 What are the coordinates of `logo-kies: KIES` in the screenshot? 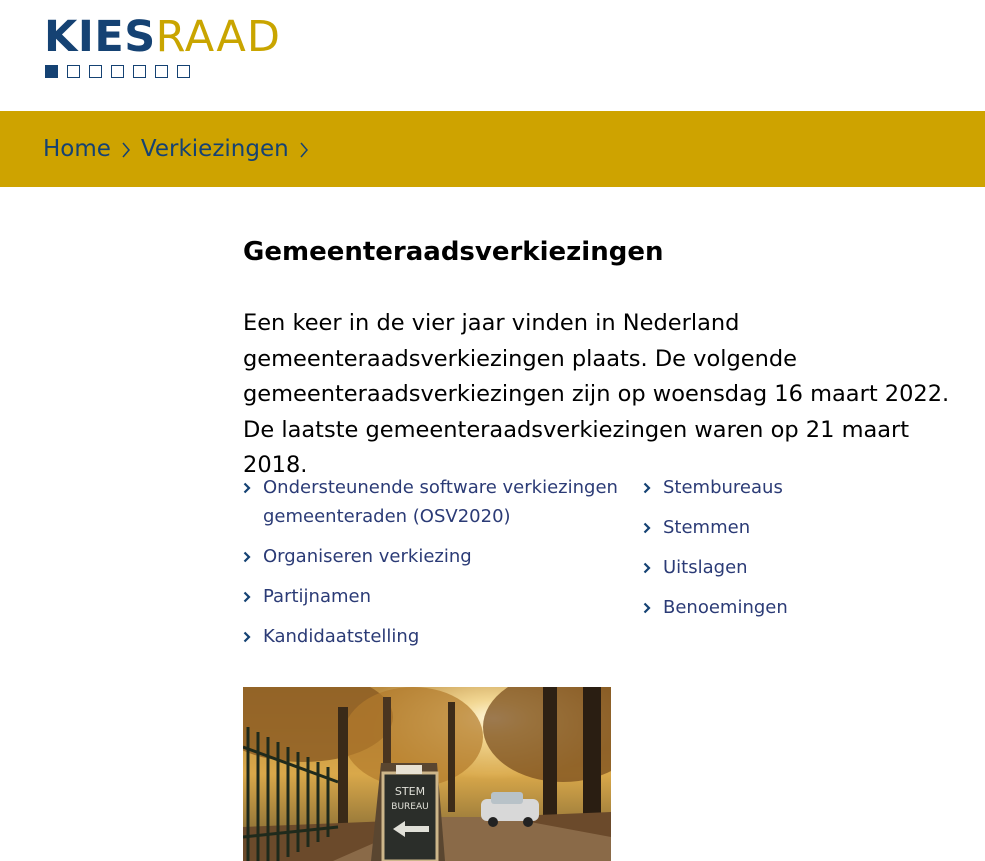 It's located at (100, 37).